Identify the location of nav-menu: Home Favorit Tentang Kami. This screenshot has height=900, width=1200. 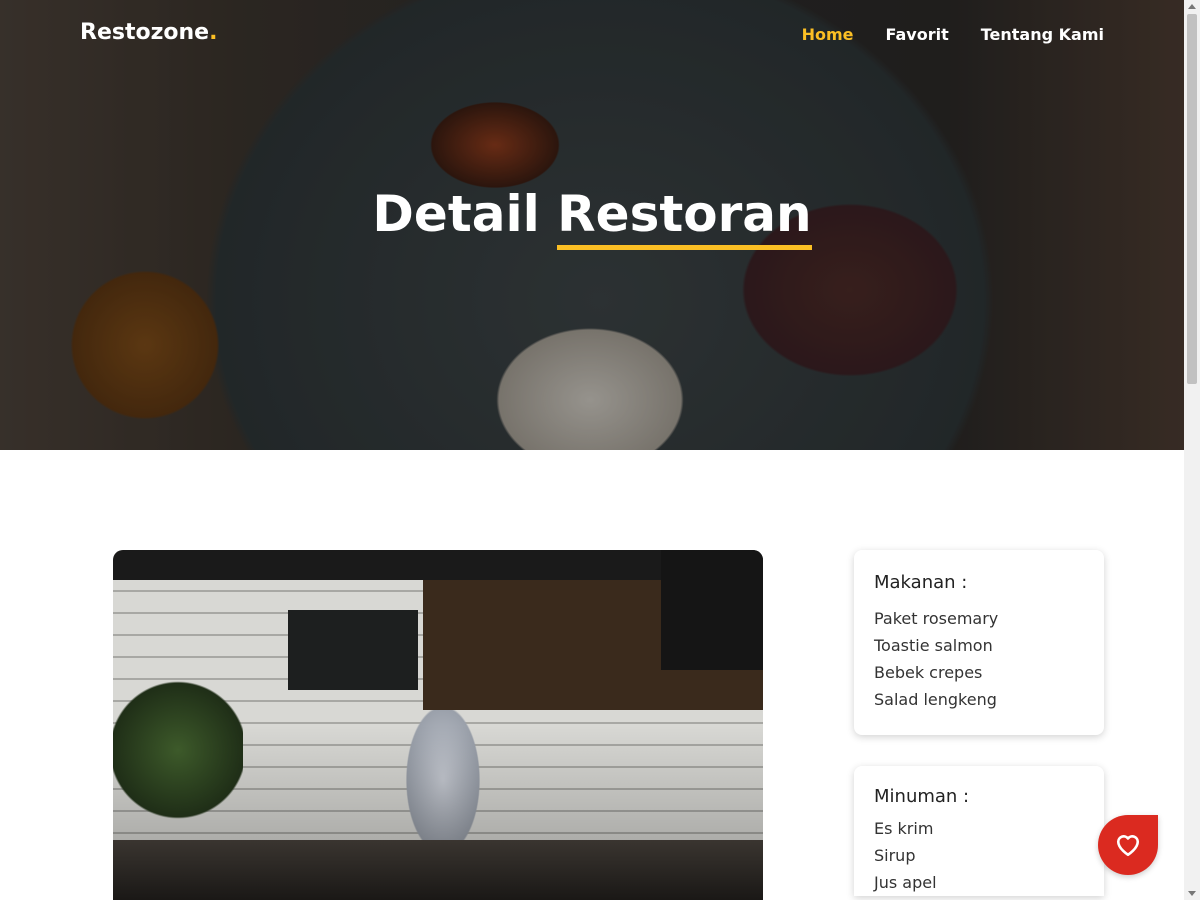
(953, 34).